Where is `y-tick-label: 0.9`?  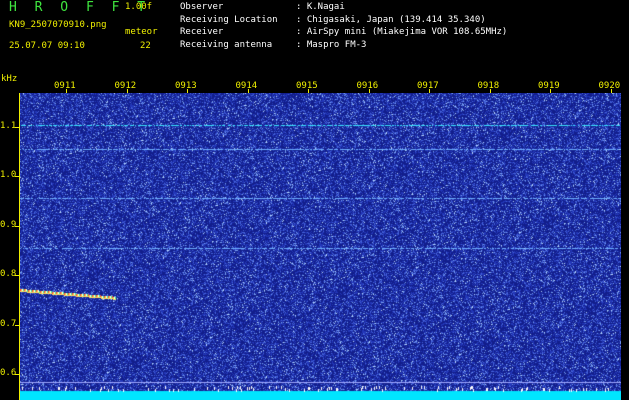 y-tick-label: 0.9 is located at coordinates (8, 224).